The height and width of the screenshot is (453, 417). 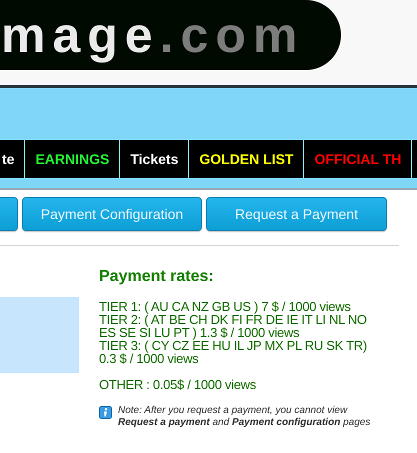 I want to click on nav-link: OFFICIAL TH, so click(x=358, y=159).